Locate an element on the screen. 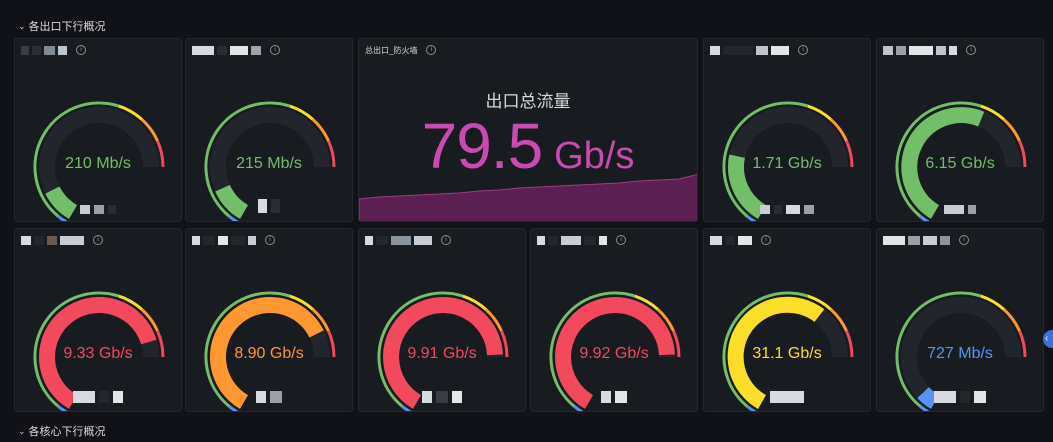 The width and height of the screenshot is (1053, 442). gauge-value: 8.90 Gb/s is located at coordinates (269, 353).